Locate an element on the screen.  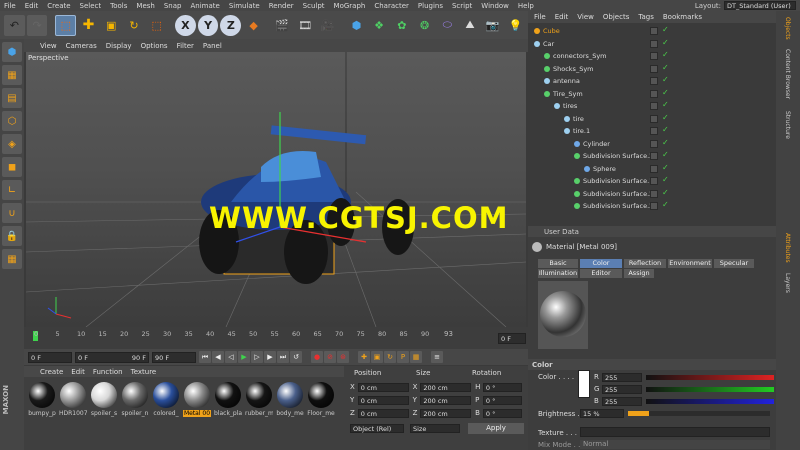
size-mode-dropdown: Size is located at coordinates (435, 428).